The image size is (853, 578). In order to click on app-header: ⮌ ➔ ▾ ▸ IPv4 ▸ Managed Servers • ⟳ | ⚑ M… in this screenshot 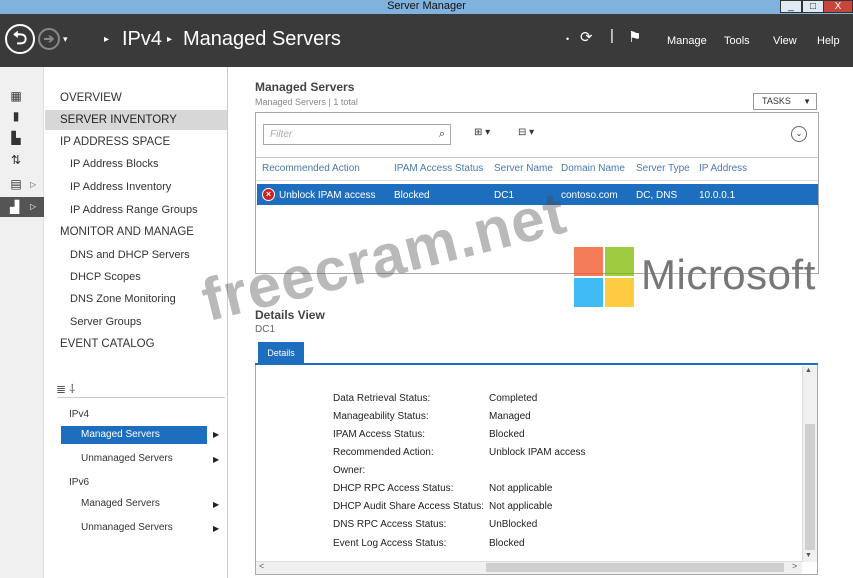, I will do `click(426, 40)`.